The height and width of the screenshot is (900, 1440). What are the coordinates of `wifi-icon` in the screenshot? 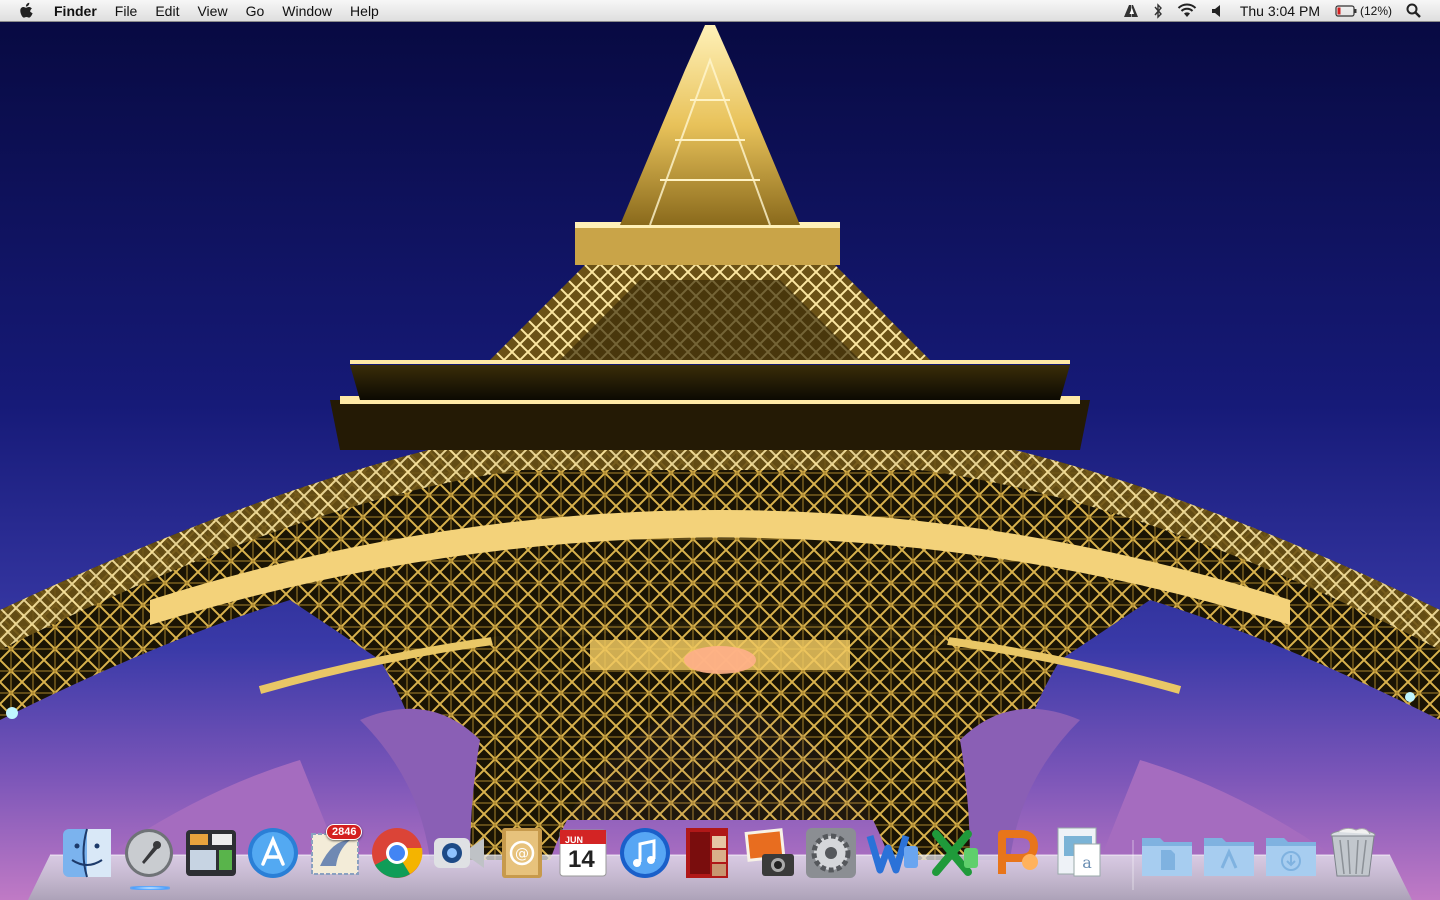 It's located at (1187, 11).